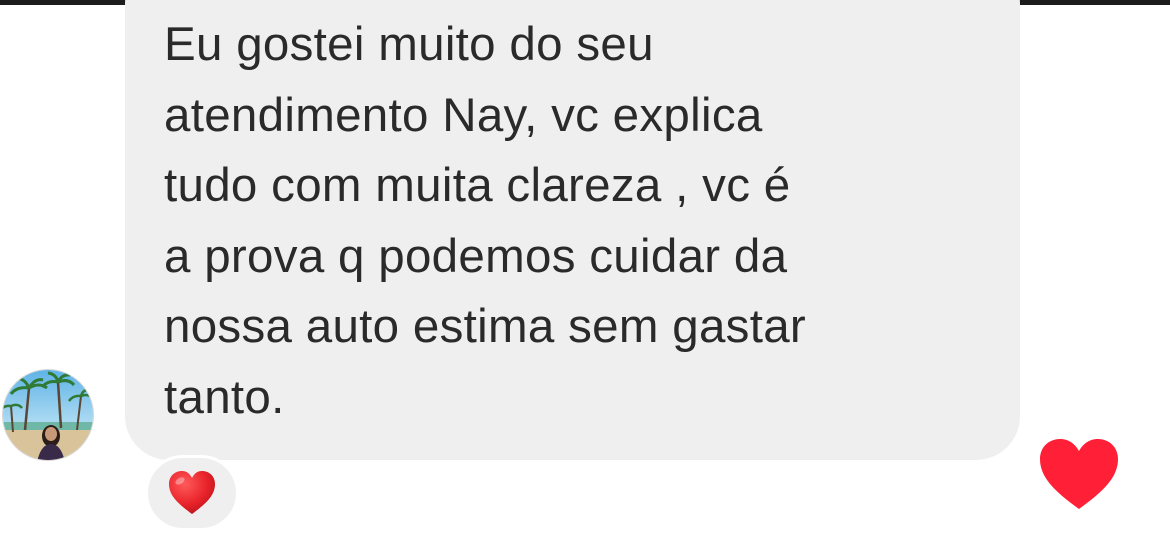 Image resolution: width=1170 pixels, height=542 pixels. I want to click on red-heart-emoji-icon, so click(192, 492).